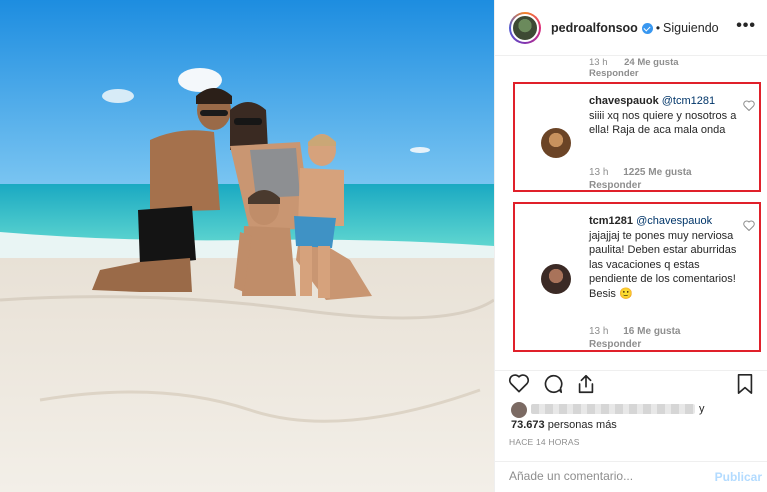  I want to click on like-heart-icon, so click(519, 383).